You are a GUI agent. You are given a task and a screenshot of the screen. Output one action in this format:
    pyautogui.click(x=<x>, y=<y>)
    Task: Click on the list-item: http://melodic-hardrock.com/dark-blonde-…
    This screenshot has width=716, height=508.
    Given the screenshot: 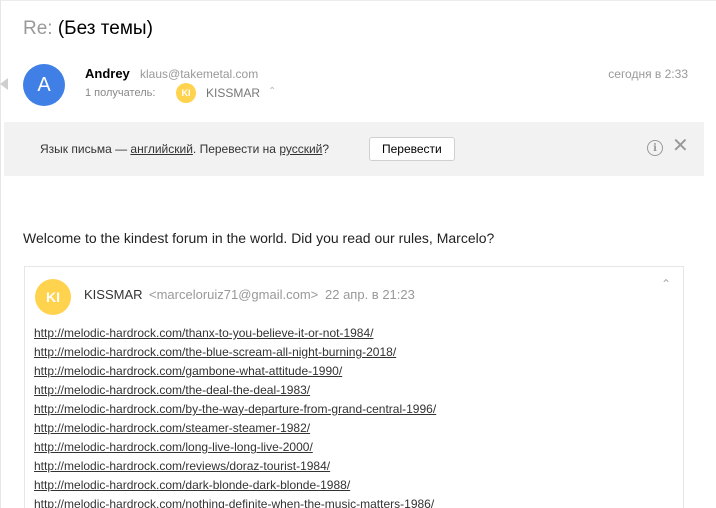 What is the action you would take?
    pyautogui.click(x=235, y=485)
    